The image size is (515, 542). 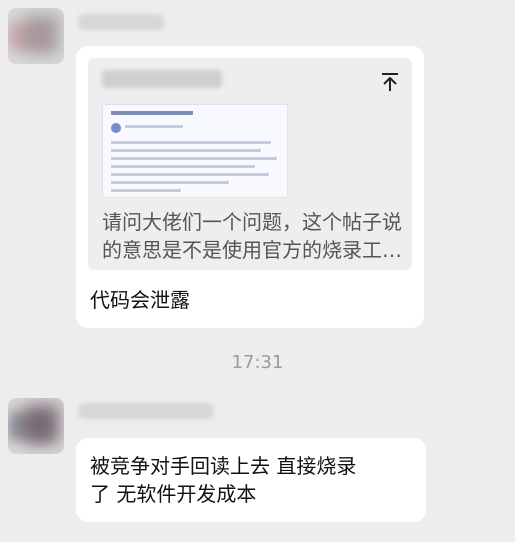 I want to click on quoted-line-1: 请问大佬们一个问题，这个帖子说, so click(x=252, y=222).